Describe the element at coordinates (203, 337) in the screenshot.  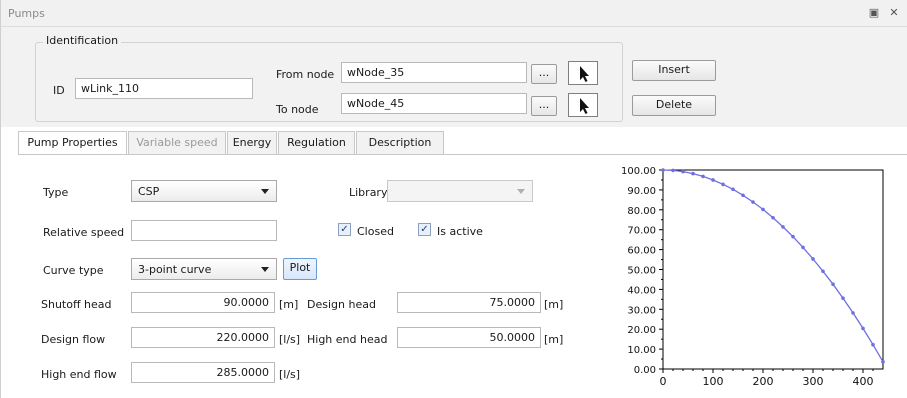
I see `design-flow-input: 220.0000` at that location.